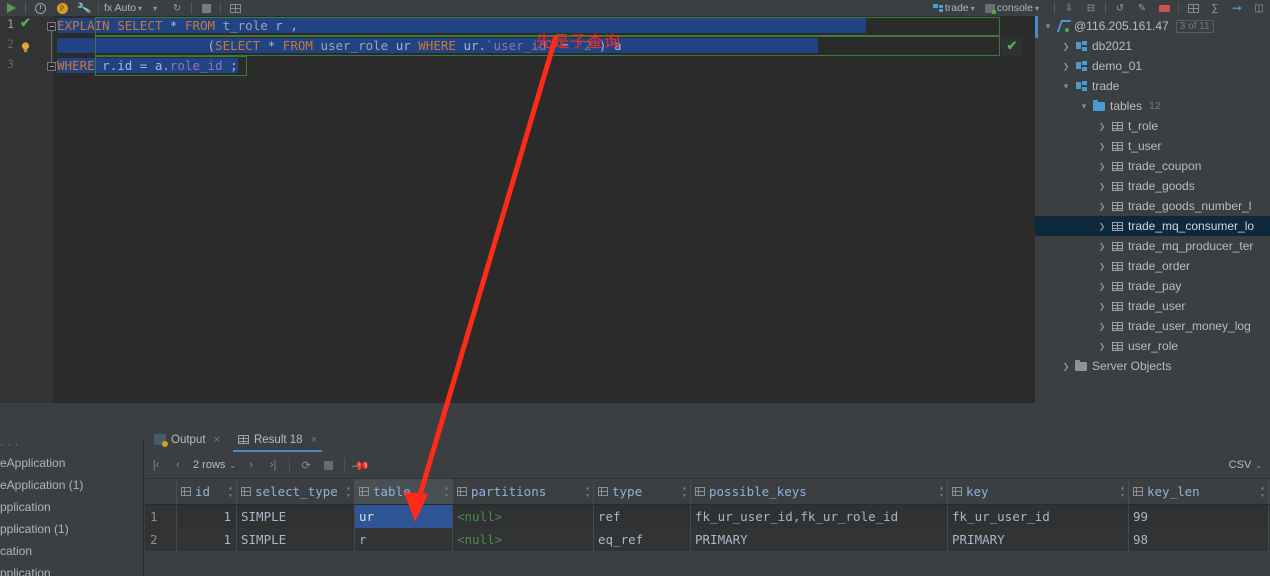  I want to click on grid-cell-select_type: SIMPLE, so click(296, 539).